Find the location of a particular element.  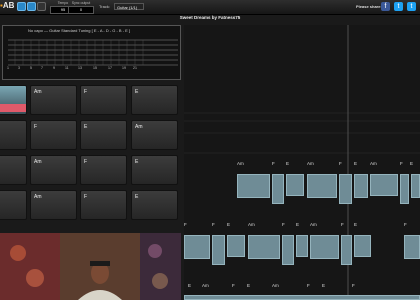

sync-label: Sync output is located at coordinates (81, 3).